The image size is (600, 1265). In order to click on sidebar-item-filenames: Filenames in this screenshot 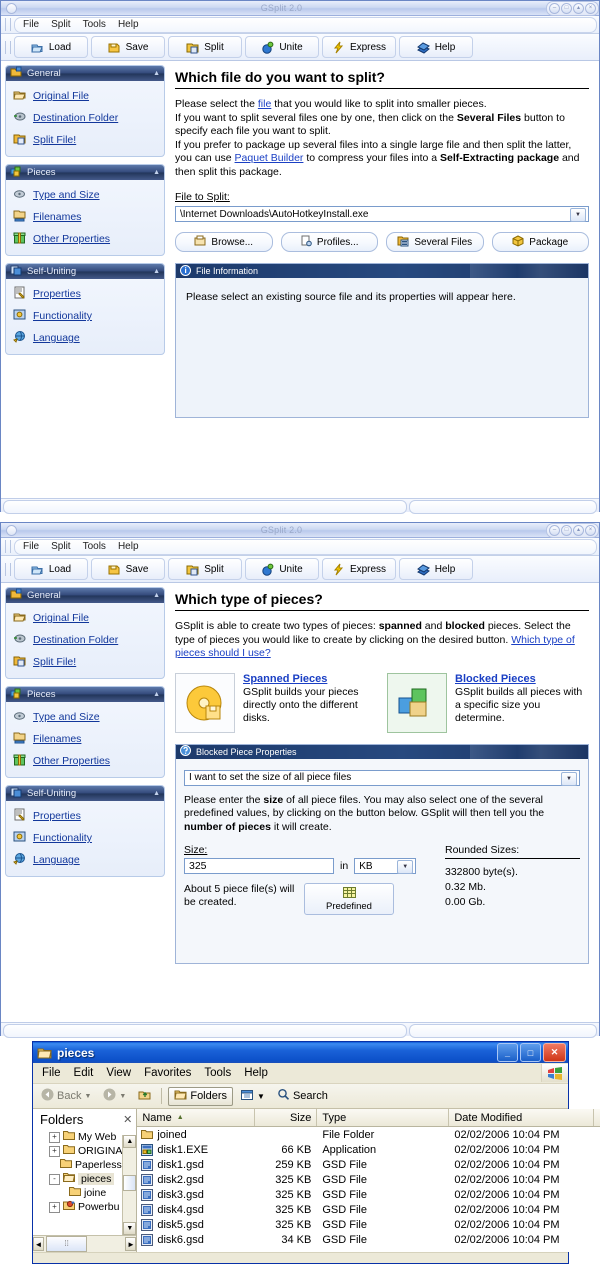, I will do `click(85, 217)`.